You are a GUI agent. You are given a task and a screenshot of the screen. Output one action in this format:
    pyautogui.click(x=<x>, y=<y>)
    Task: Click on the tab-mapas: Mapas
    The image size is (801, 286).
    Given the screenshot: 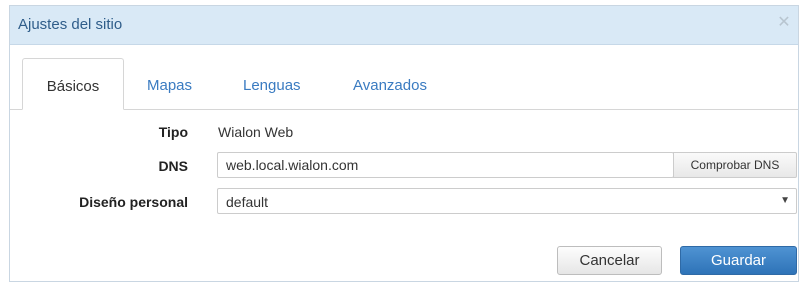 What is the action you would take?
    pyautogui.click(x=169, y=84)
    